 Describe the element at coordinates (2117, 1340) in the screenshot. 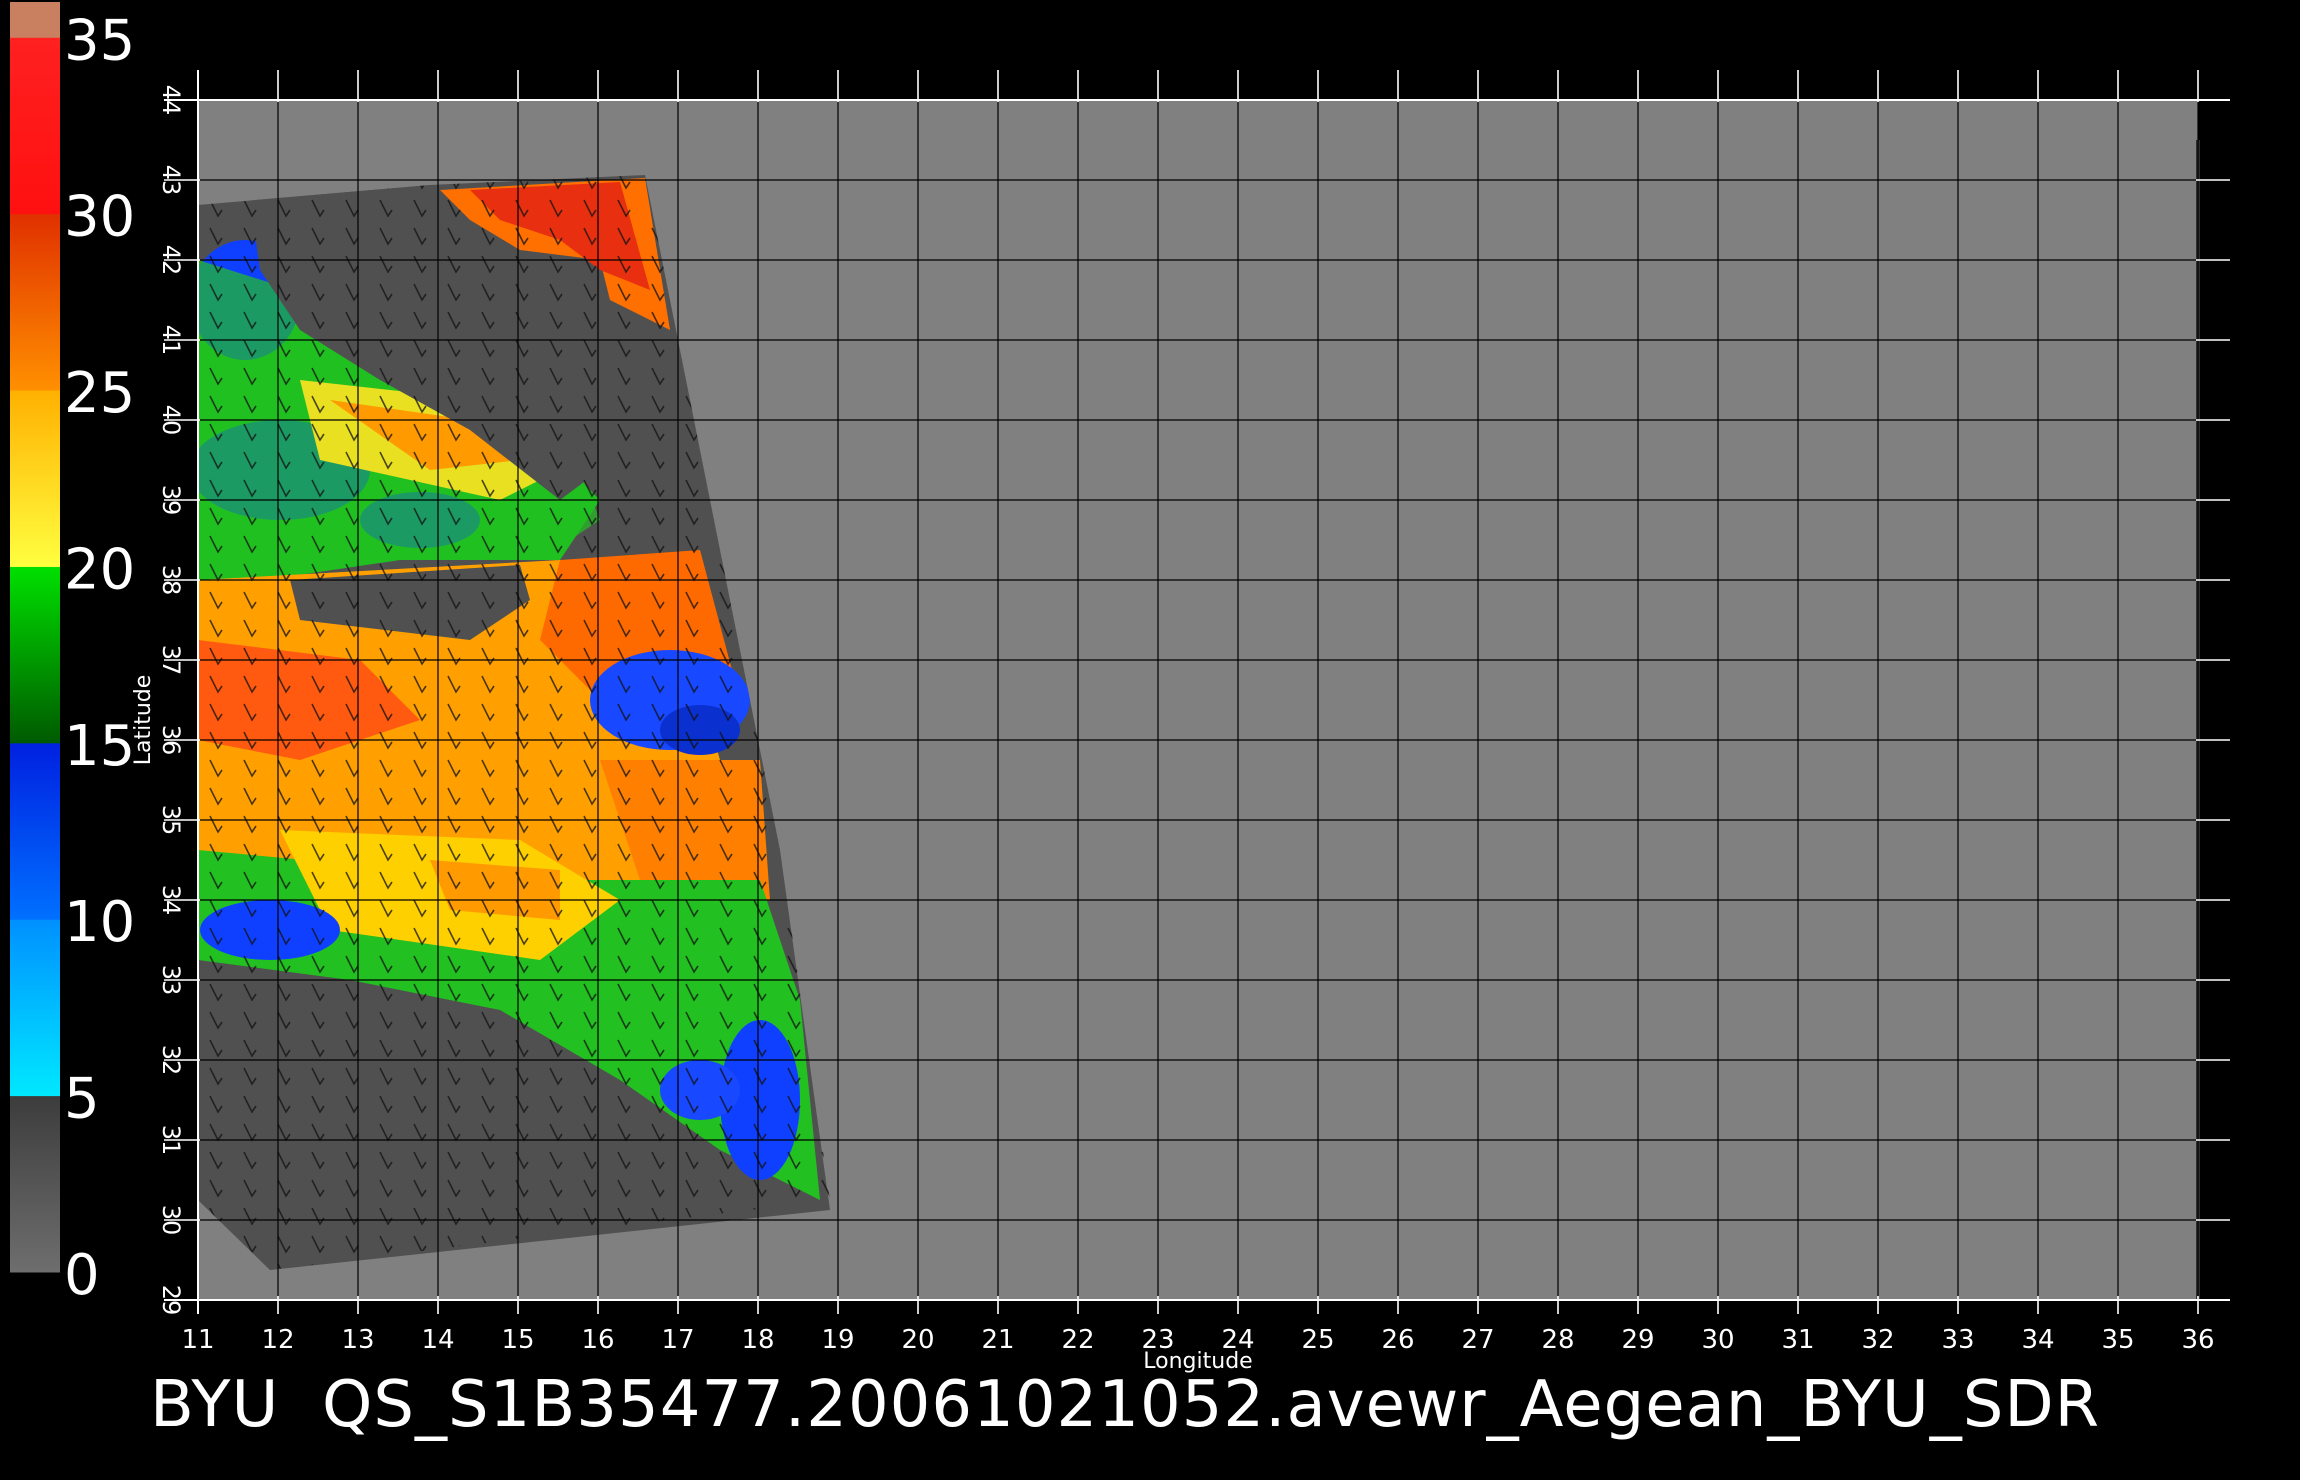

I see `x-tick-label: 35` at that location.